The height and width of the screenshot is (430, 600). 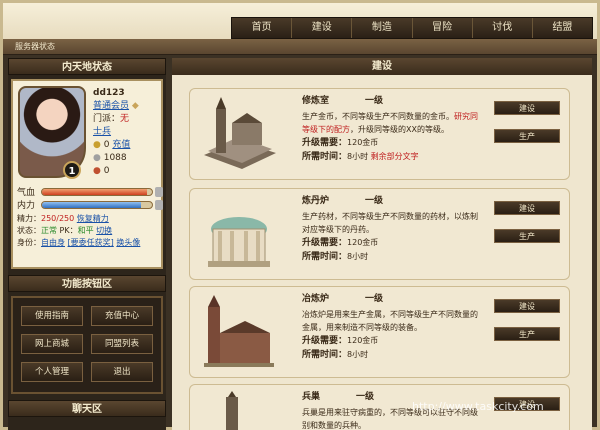 What do you see at coordinates (390, 321) in the screenshot?
I see `building-desc: 冶炼炉是用来生产金属，不同等级生产不同数量的金属，用来制造不同等级的装备。` at bounding box center [390, 321].